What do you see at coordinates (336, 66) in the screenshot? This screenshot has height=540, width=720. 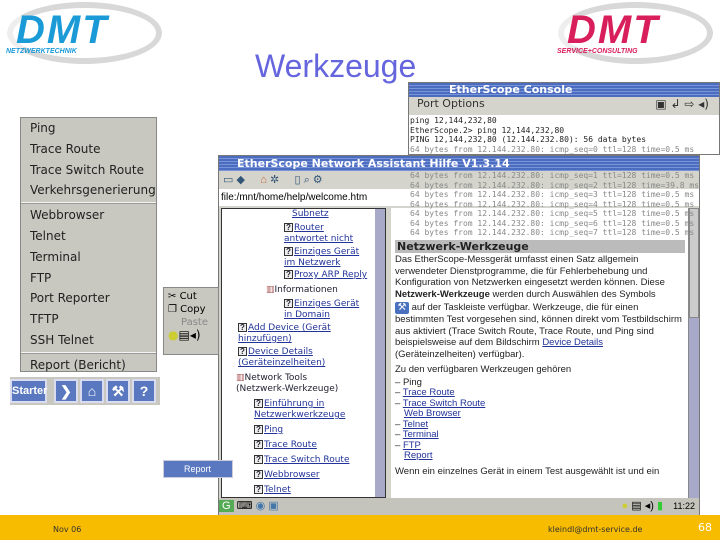 I see `slide-title: Werkzeuge` at bounding box center [336, 66].